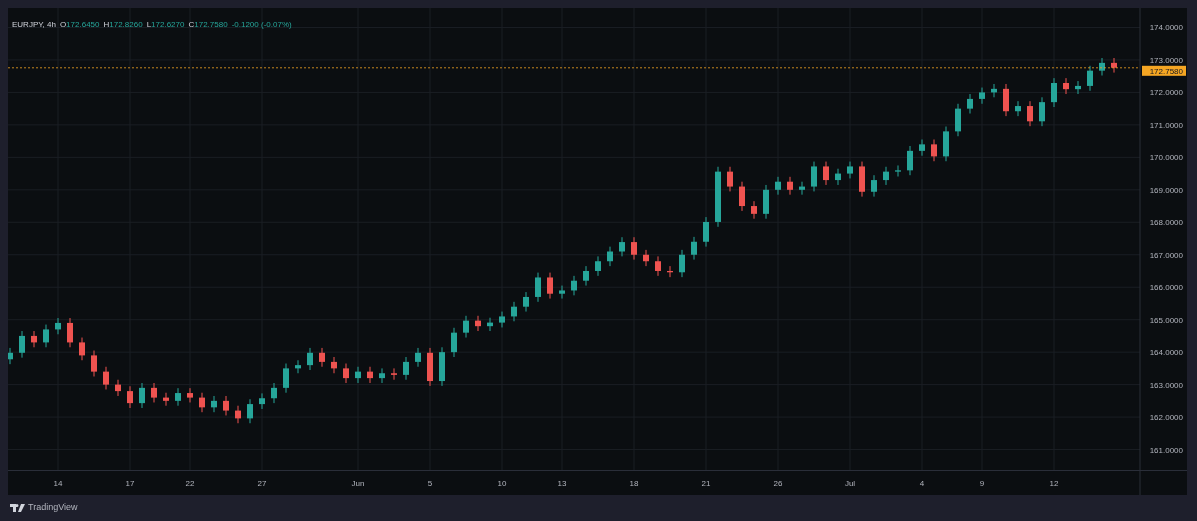 The height and width of the screenshot is (521, 1197). Describe the element at coordinates (17, 508) in the screenshot. I see `logo-icon` at that location.